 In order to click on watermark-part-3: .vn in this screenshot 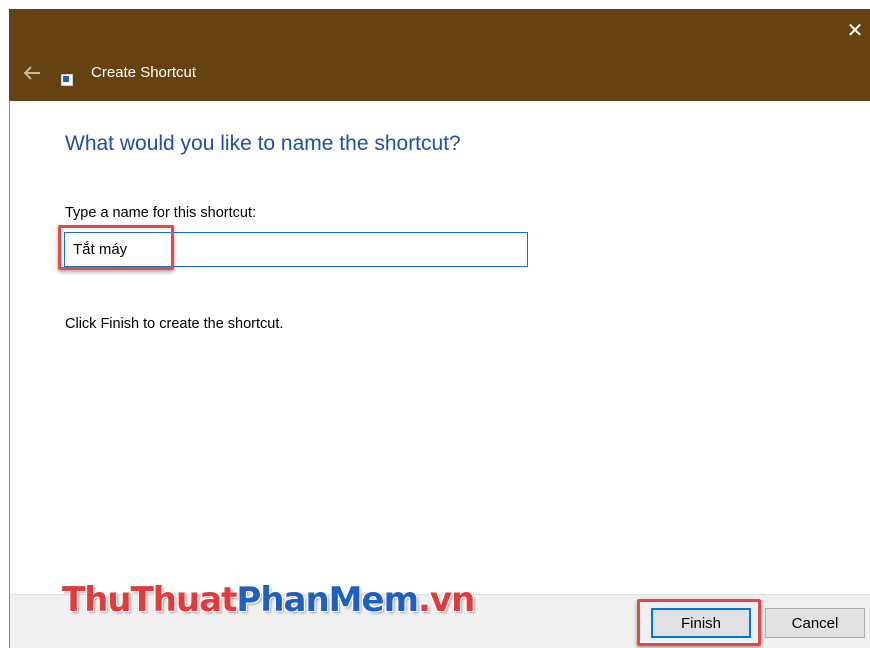, I will do `click(446, 600)`.